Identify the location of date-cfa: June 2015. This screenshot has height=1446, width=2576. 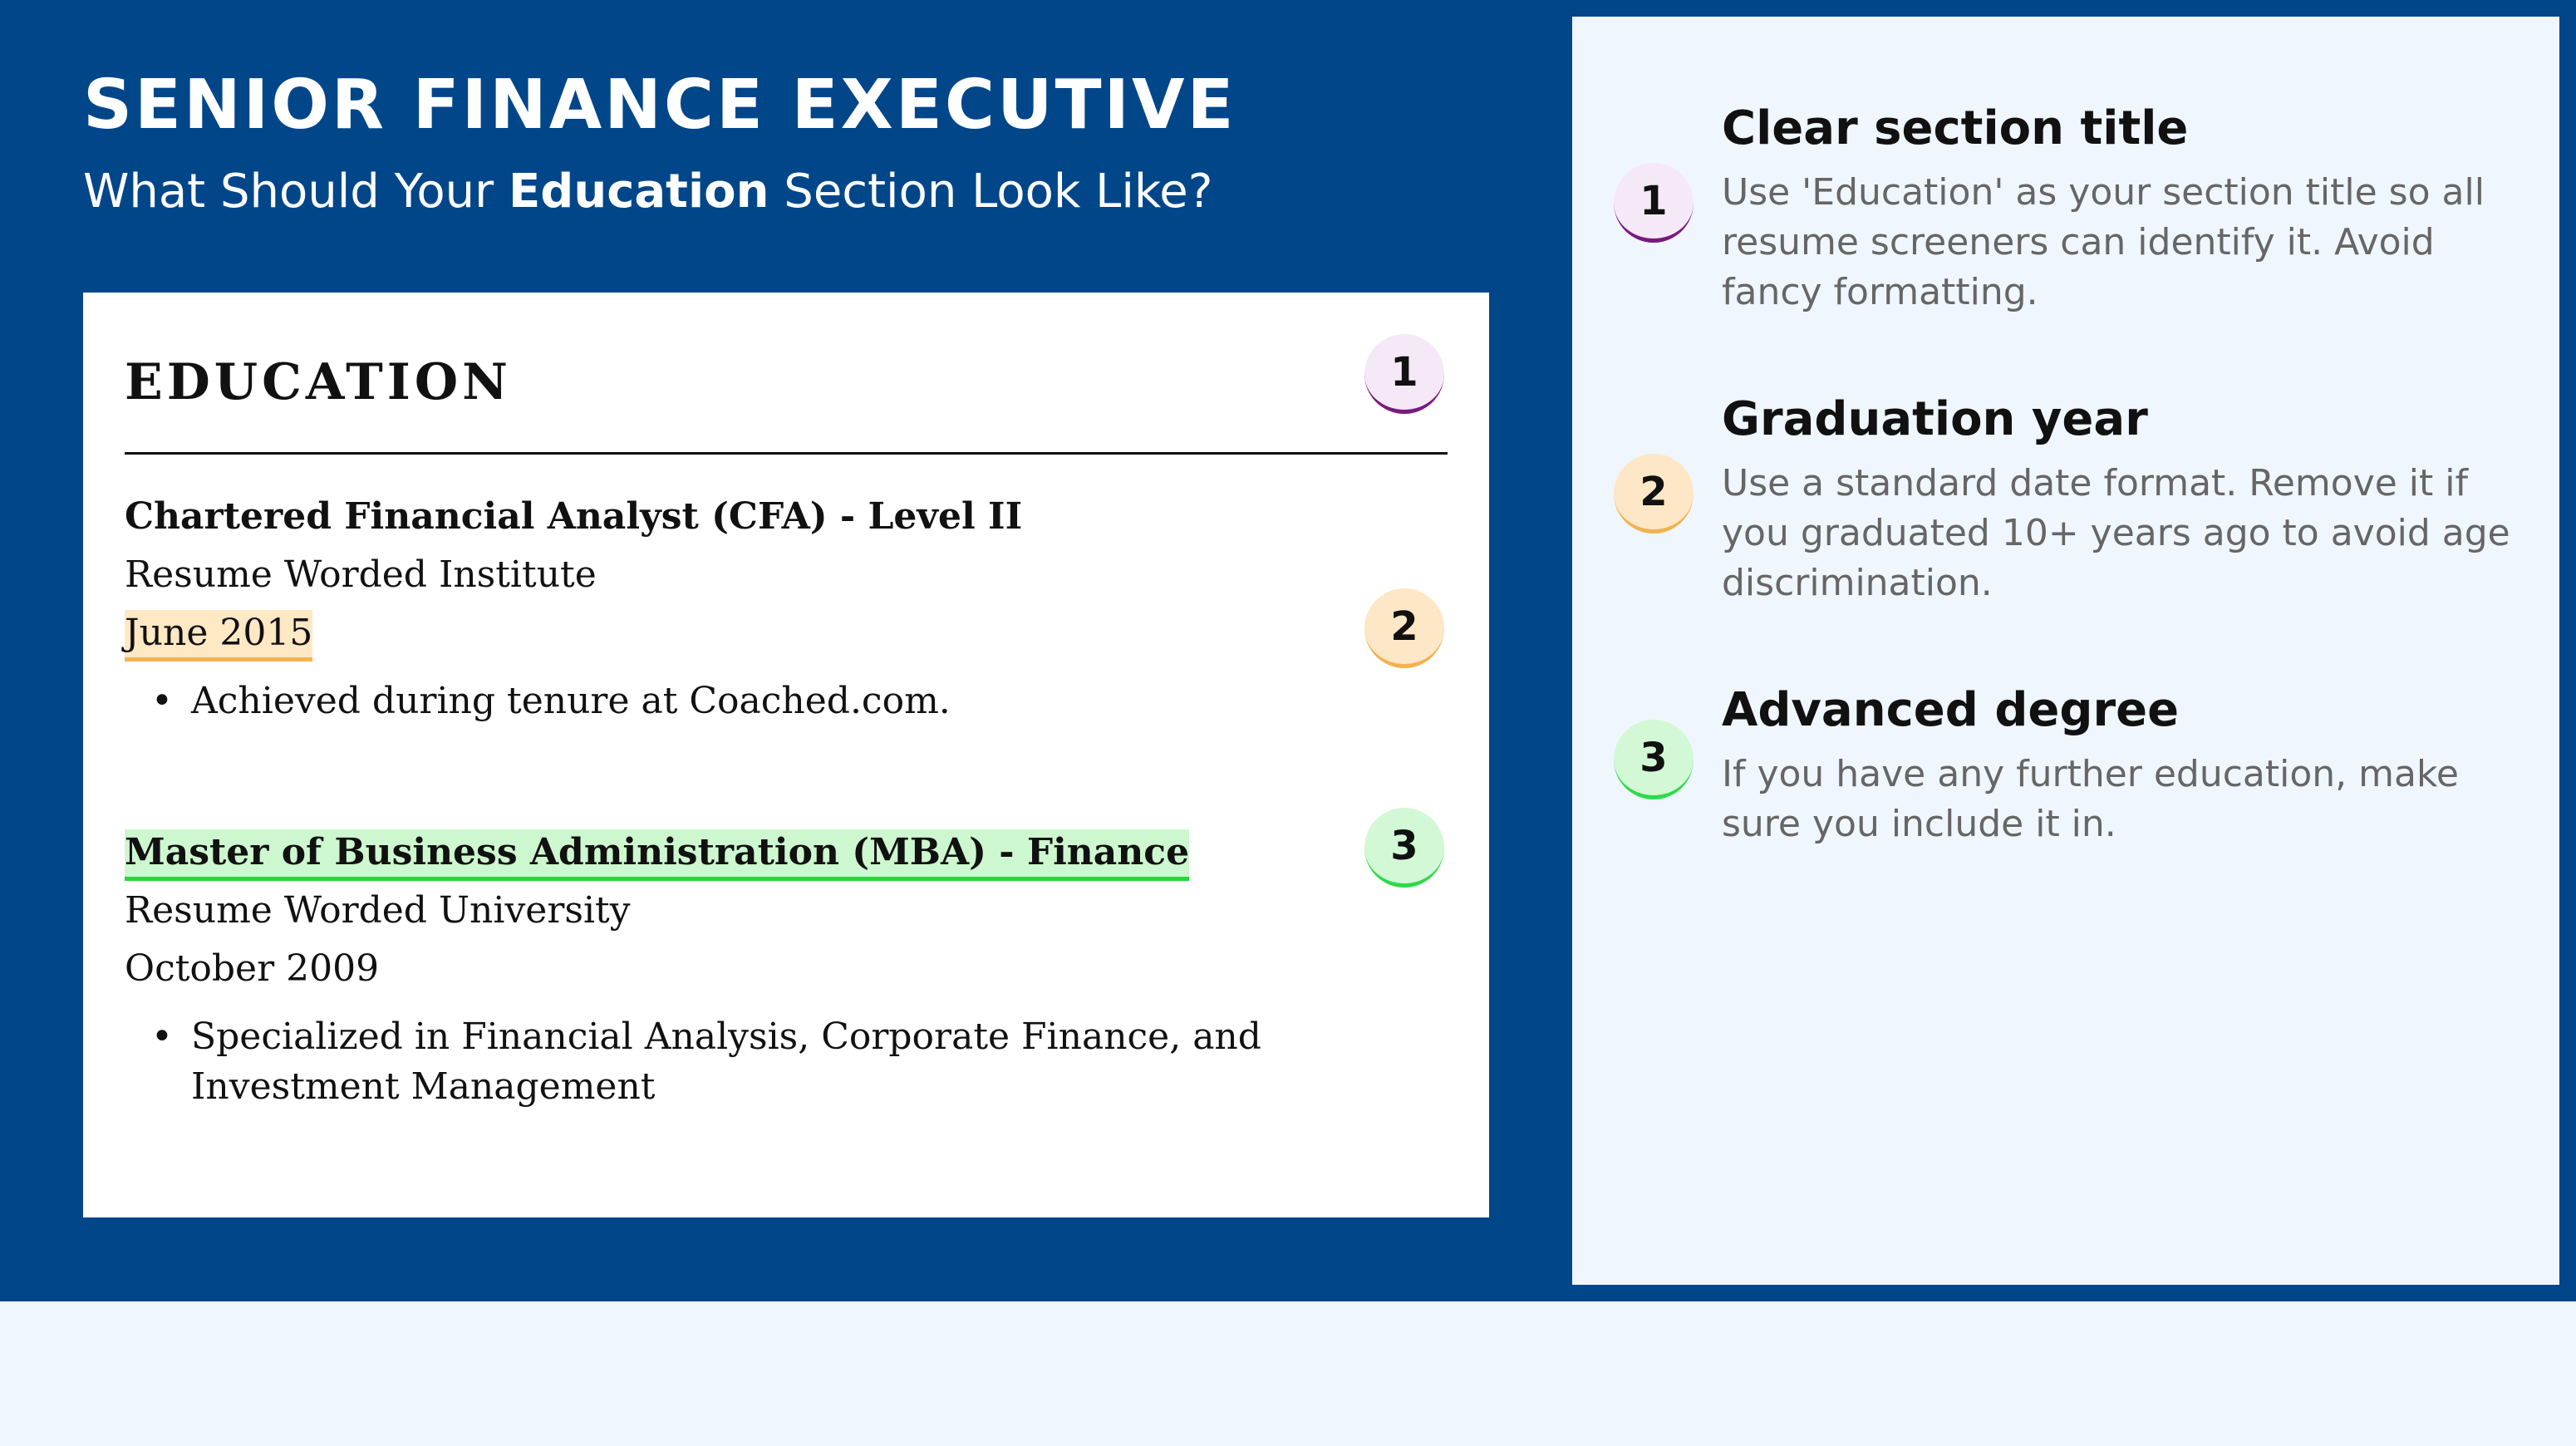
(219, 636).